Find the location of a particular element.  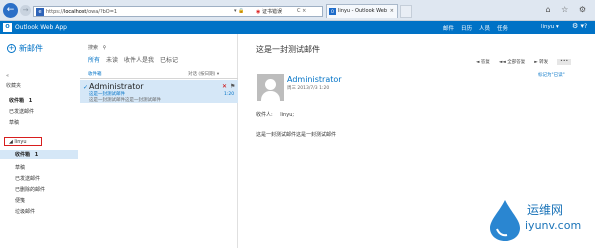

account-inbox: 收件箱 1 is located at coordinates (26, 154).